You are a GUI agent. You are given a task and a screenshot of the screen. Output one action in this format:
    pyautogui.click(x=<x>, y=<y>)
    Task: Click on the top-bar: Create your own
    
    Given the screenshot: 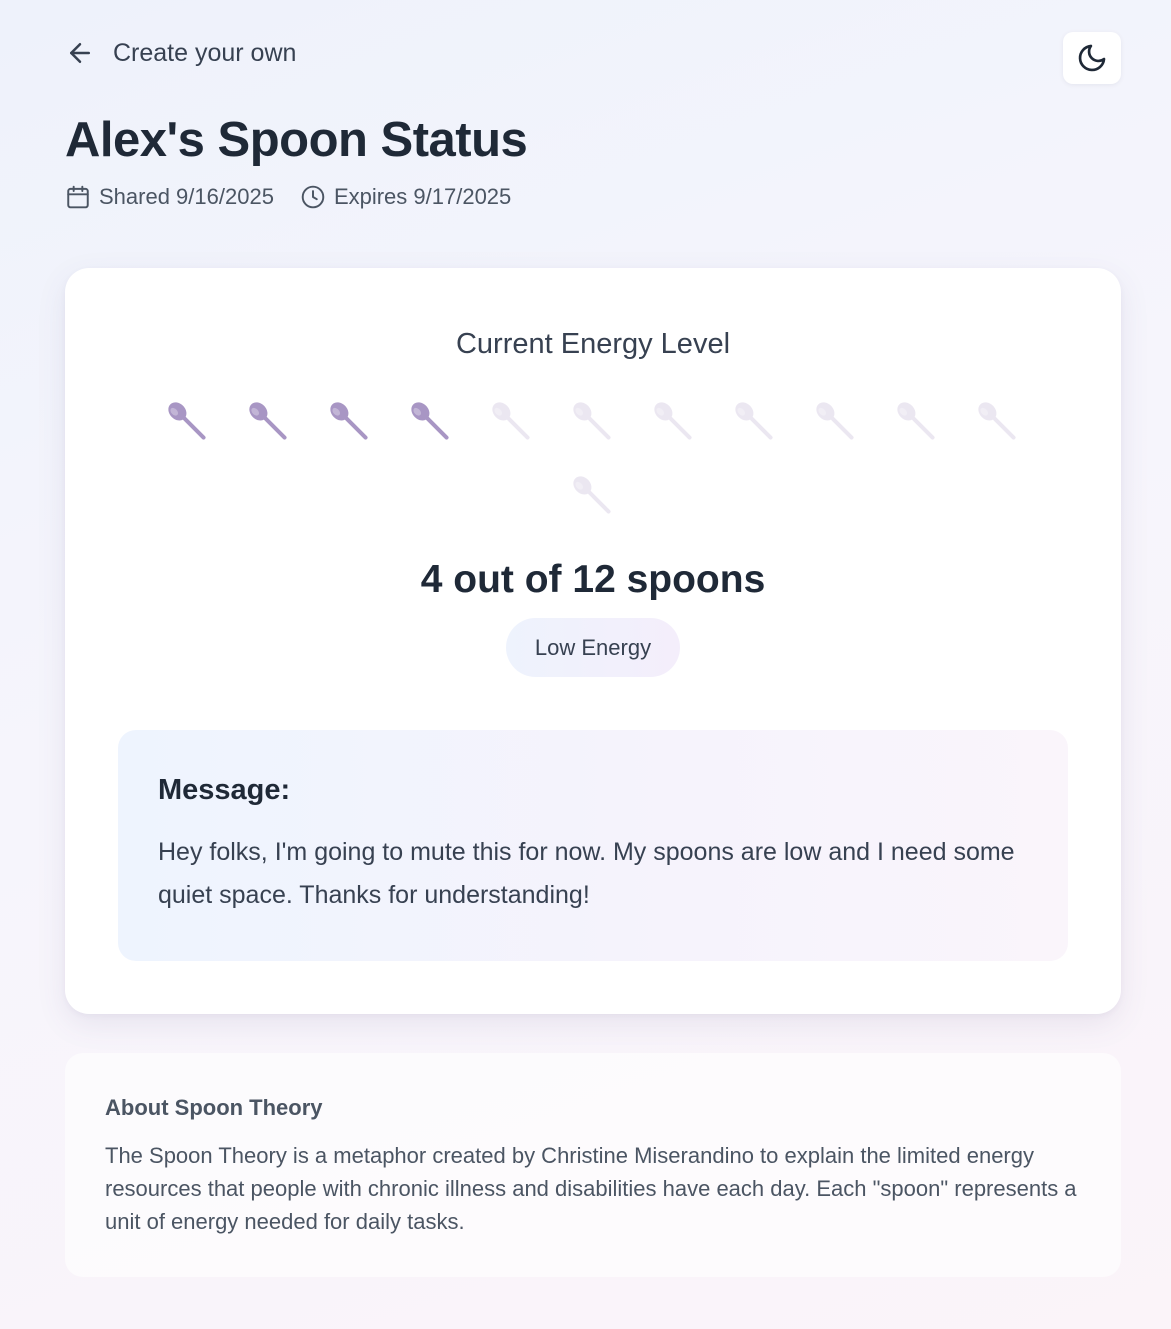 What is the action you would take?
    pyautogui.click(x=593, y=58)
    